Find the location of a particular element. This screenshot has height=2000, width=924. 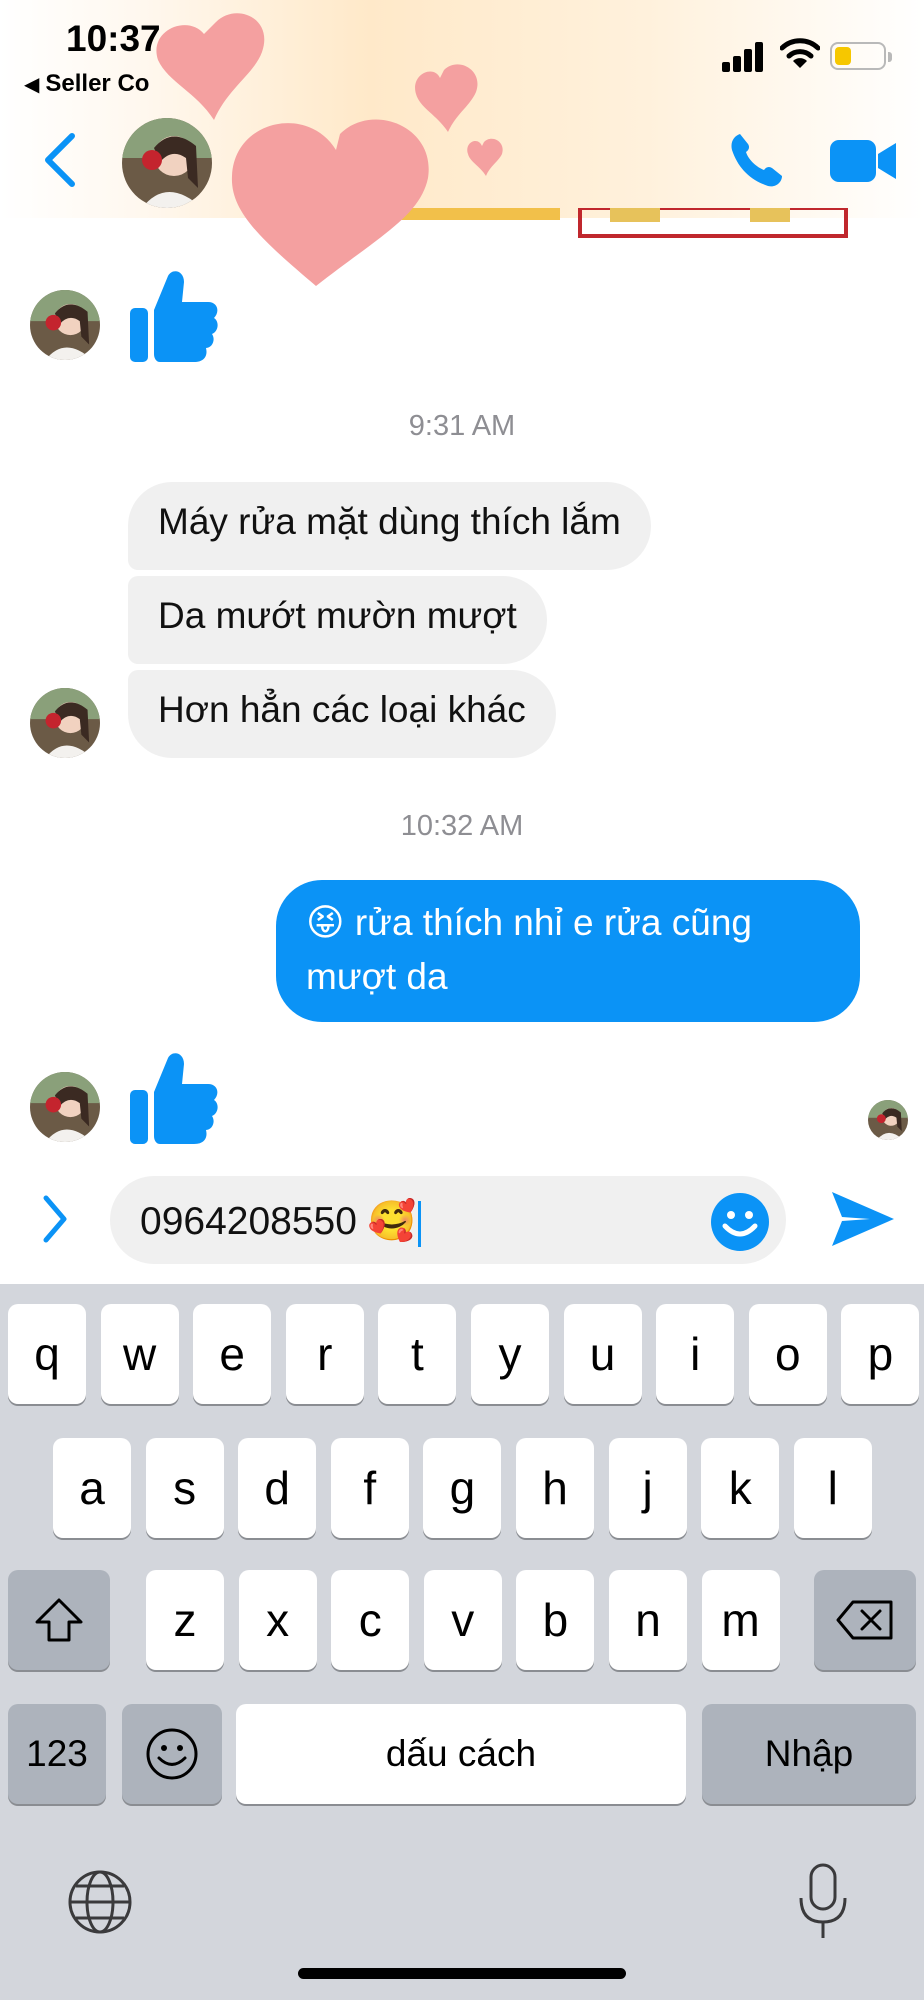

back-to-app-link: ◀ Seller Co is located at coordinates (86, 84).